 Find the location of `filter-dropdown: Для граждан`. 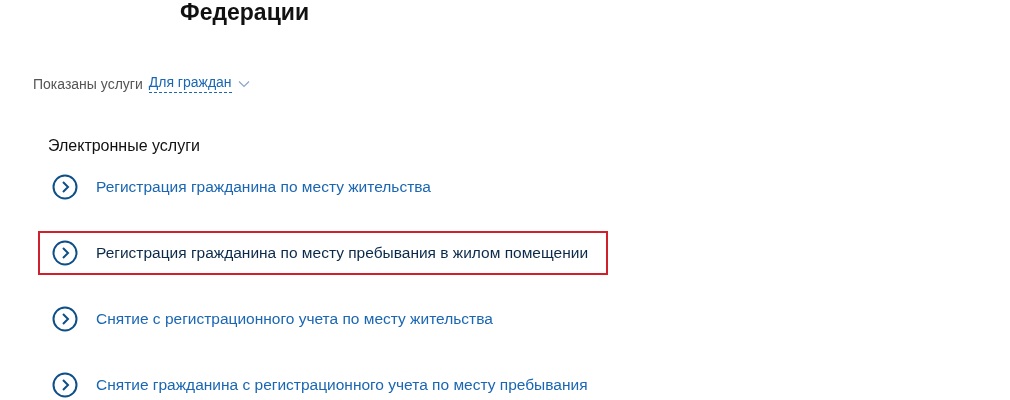

filter-dropdown: Для граждан is located at coordinates (190, 83).